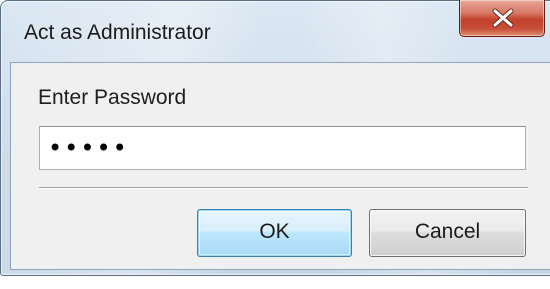 This screenshot has width=550, height=289. I want to click on window-title: Act as Administrator, so click(117, 32).